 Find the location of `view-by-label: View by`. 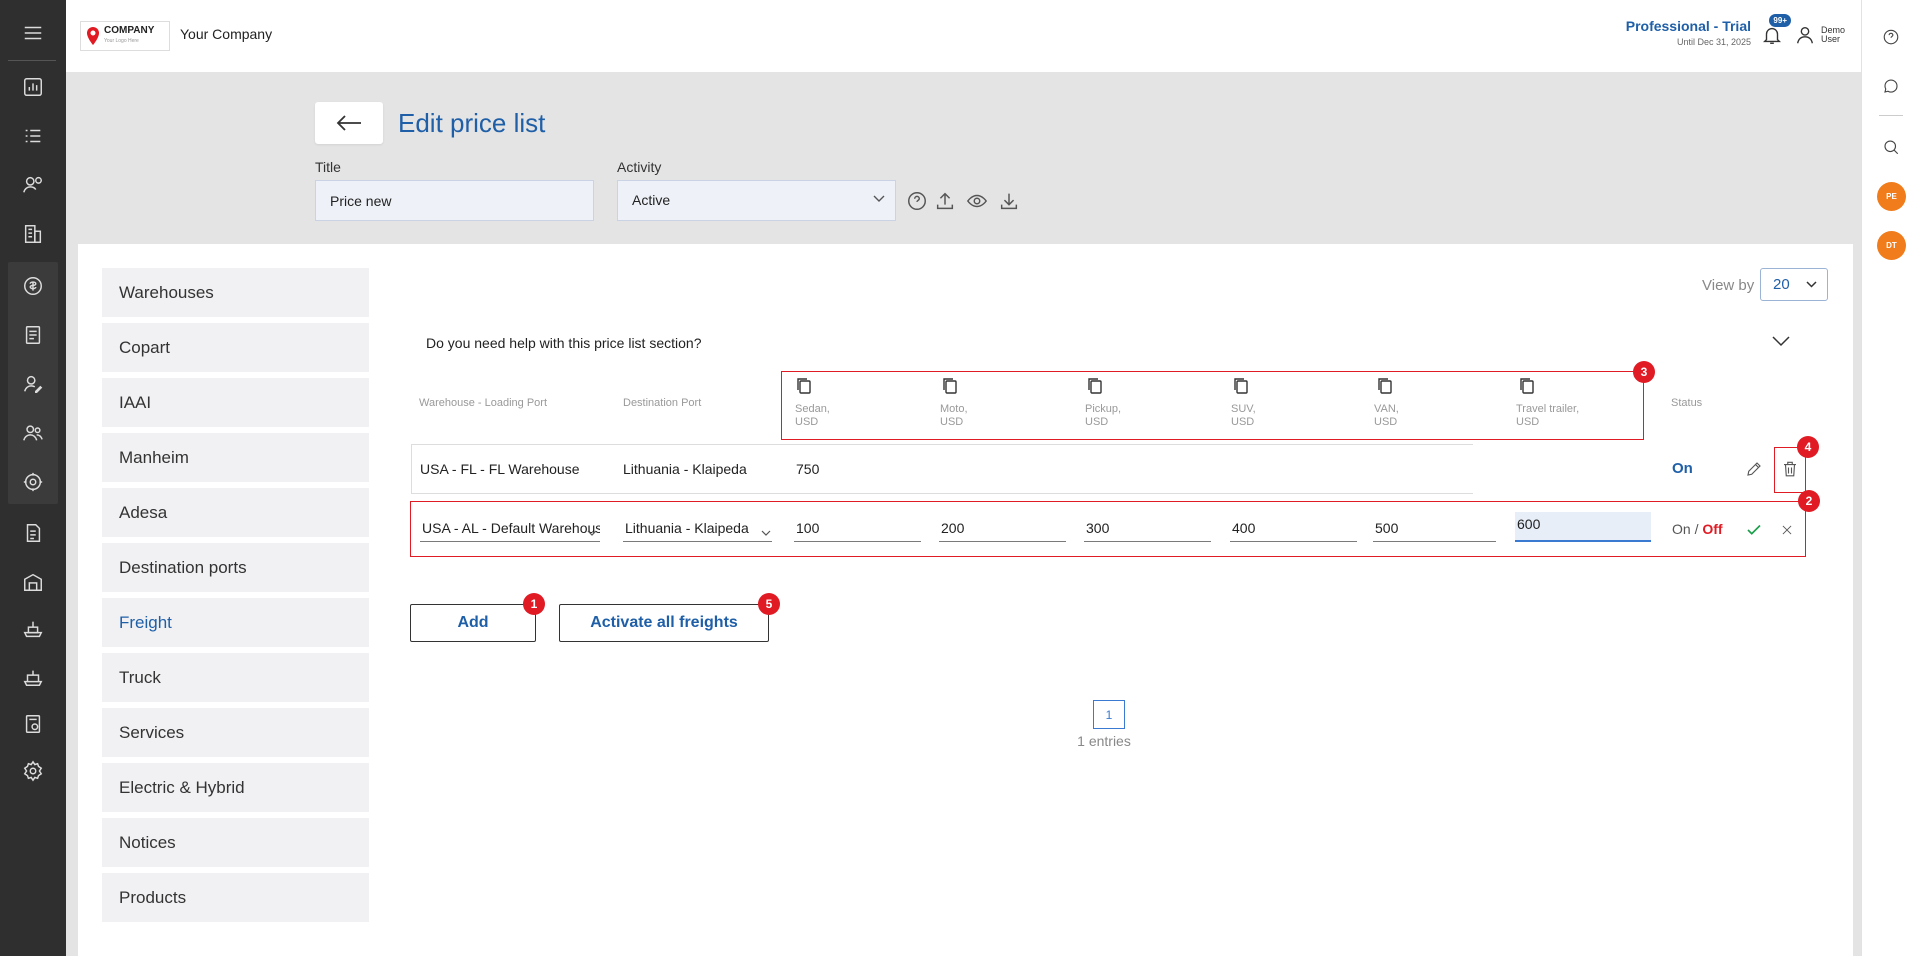

view-by-label: View by is located at coordinates (1728, 285).